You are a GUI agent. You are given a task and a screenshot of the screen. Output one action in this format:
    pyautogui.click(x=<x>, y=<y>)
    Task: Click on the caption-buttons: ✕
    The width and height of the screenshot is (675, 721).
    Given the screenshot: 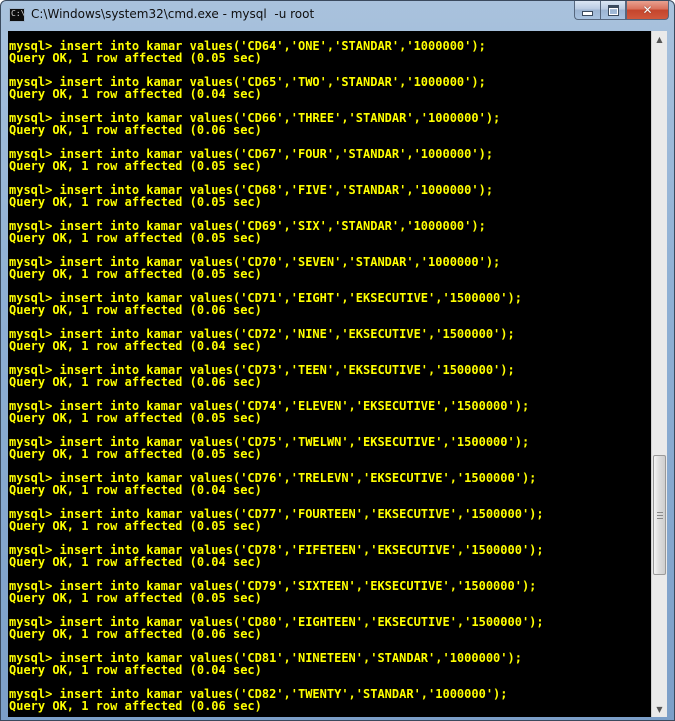 What is the action you would take?
    pyautogui.click(x=621, y=10)
    